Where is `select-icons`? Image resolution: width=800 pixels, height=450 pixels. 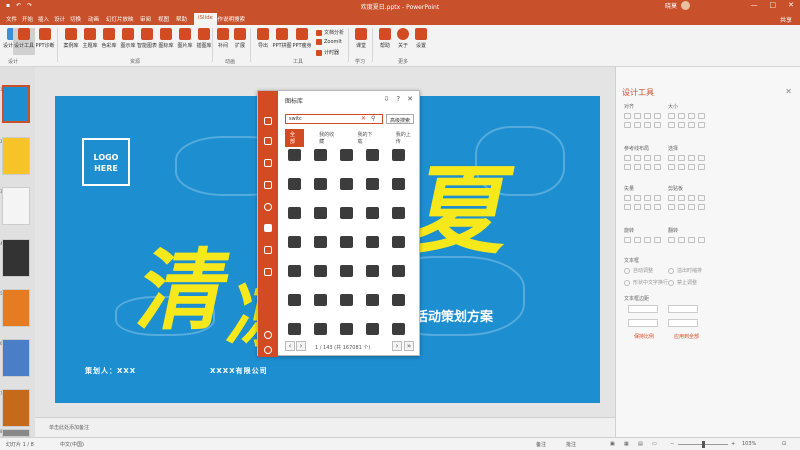
select-icons is located at coordinates (686, 162).